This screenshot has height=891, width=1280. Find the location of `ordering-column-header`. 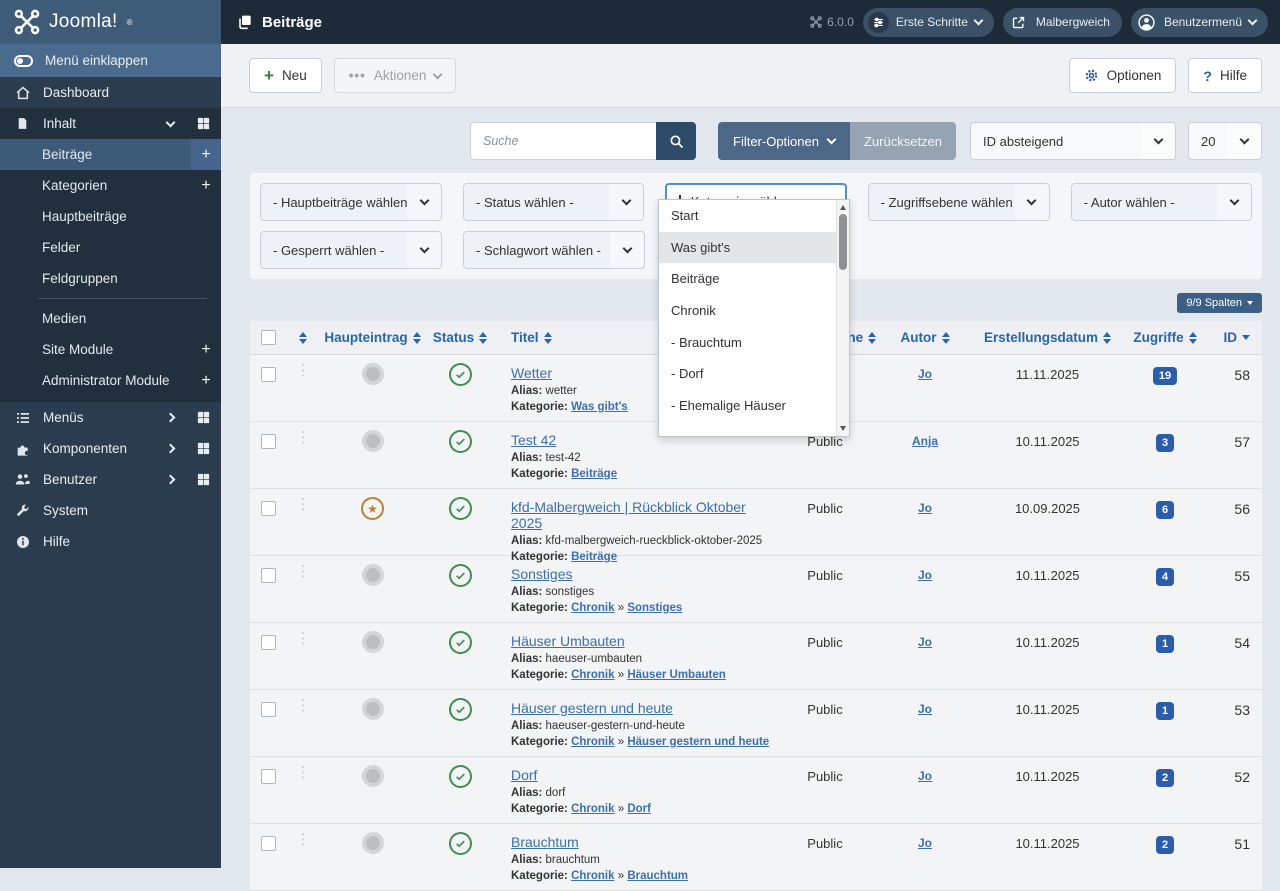

ordering-column-header is located at coordinates (303, 337).